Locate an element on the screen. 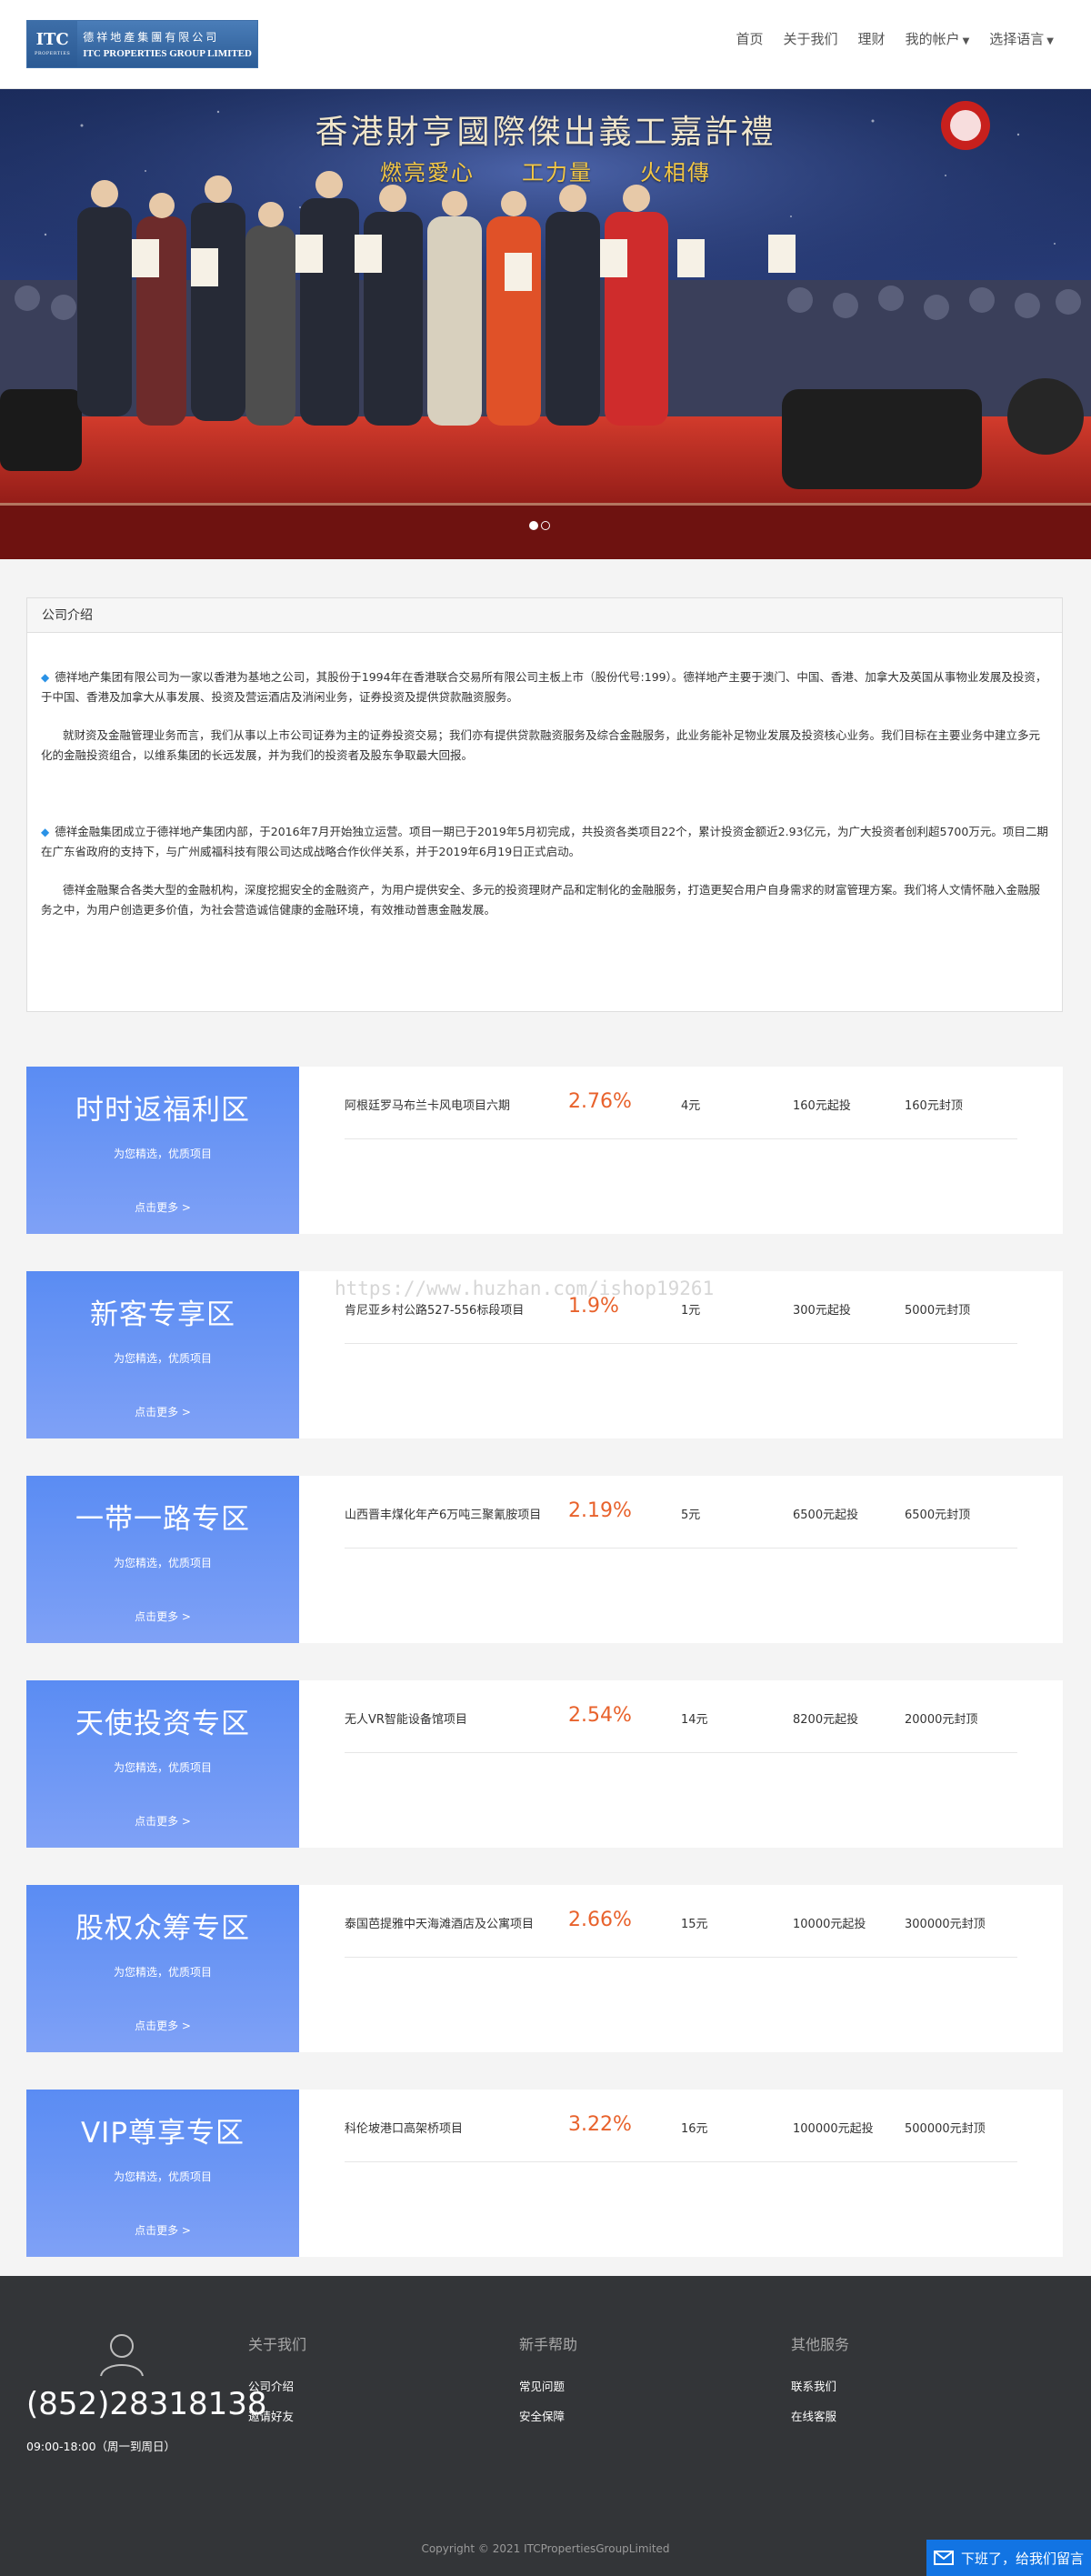 The image size is (1091, 2576). product-title: 科伦坡港口高架桥项目 is located at coordinates (404, 2127).